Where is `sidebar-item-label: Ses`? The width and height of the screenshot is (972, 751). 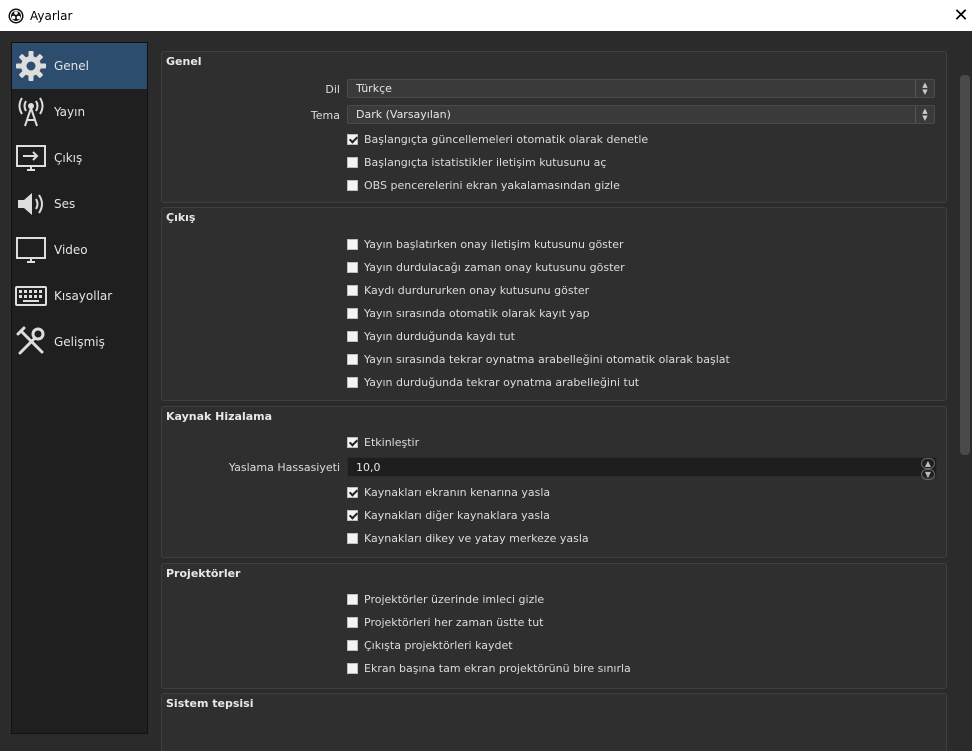
sidebar-item-label: Ses is located at coordinates (65, 204).